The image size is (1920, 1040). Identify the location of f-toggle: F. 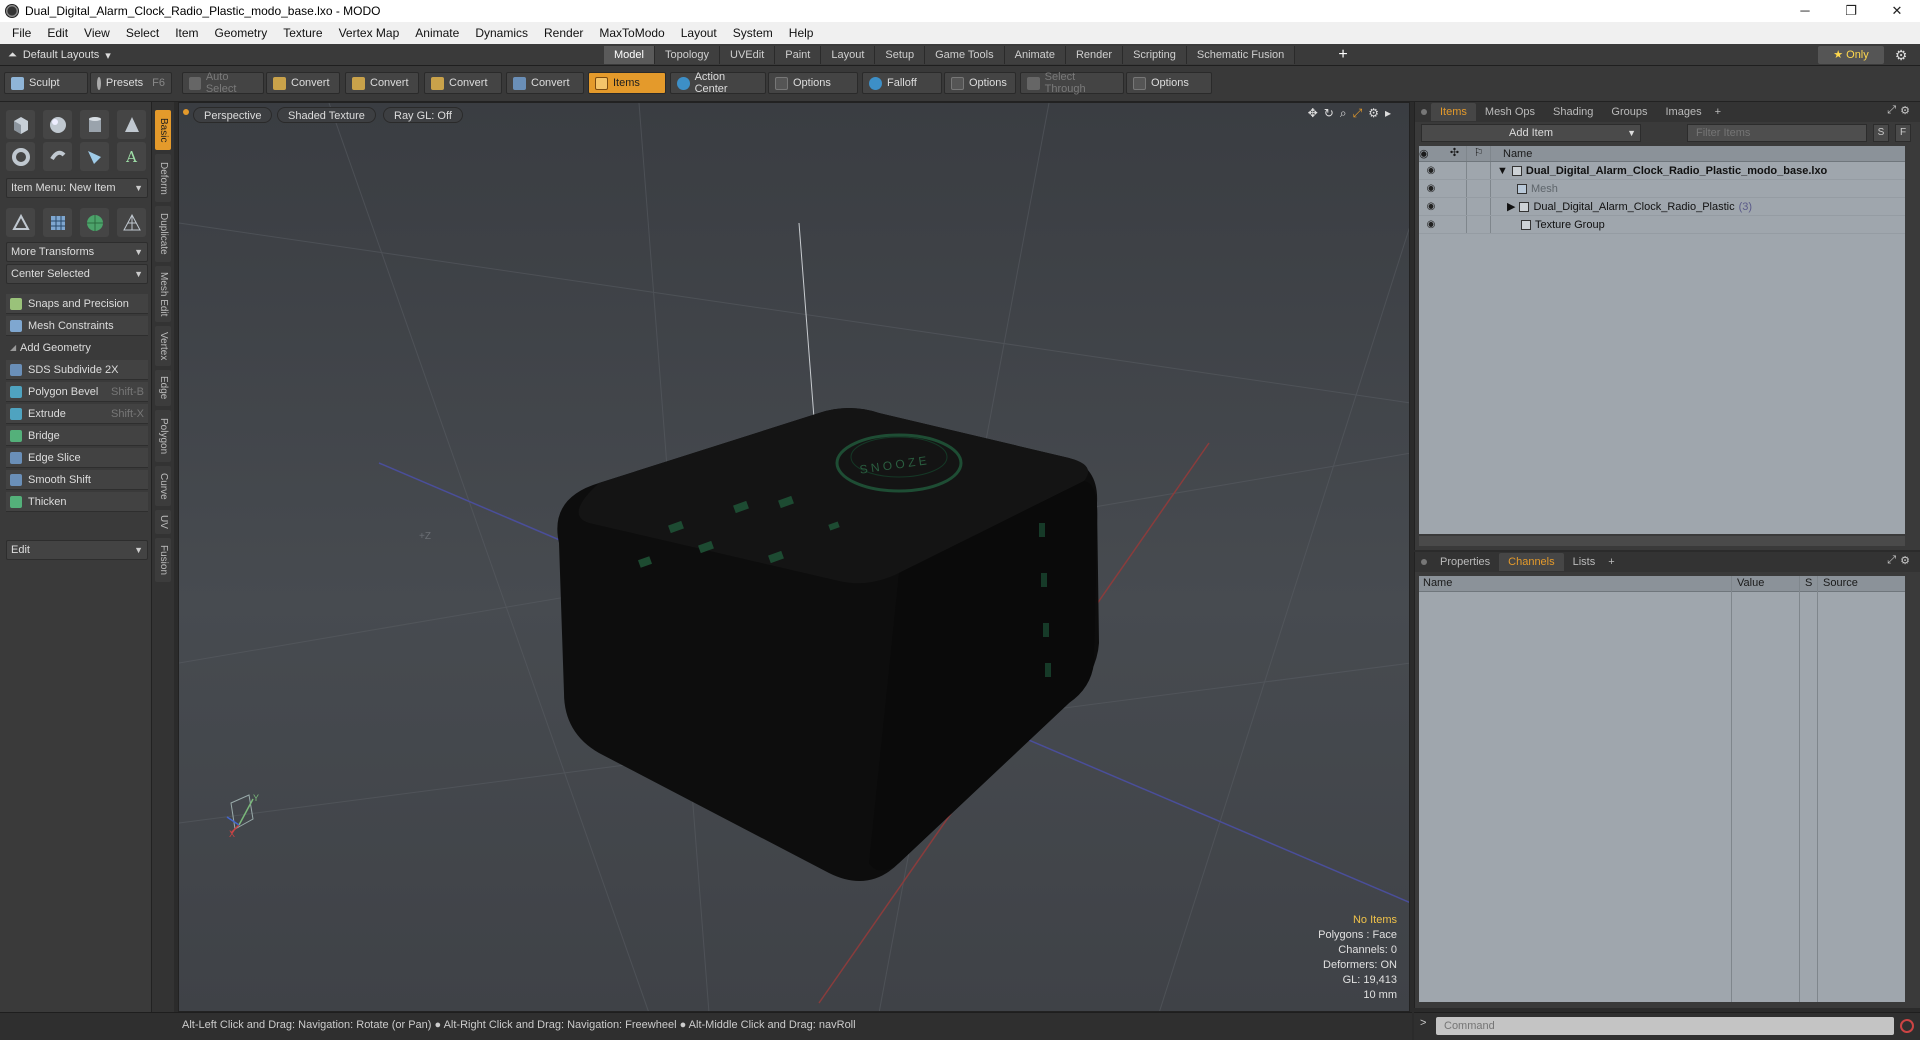
(1903, 133).